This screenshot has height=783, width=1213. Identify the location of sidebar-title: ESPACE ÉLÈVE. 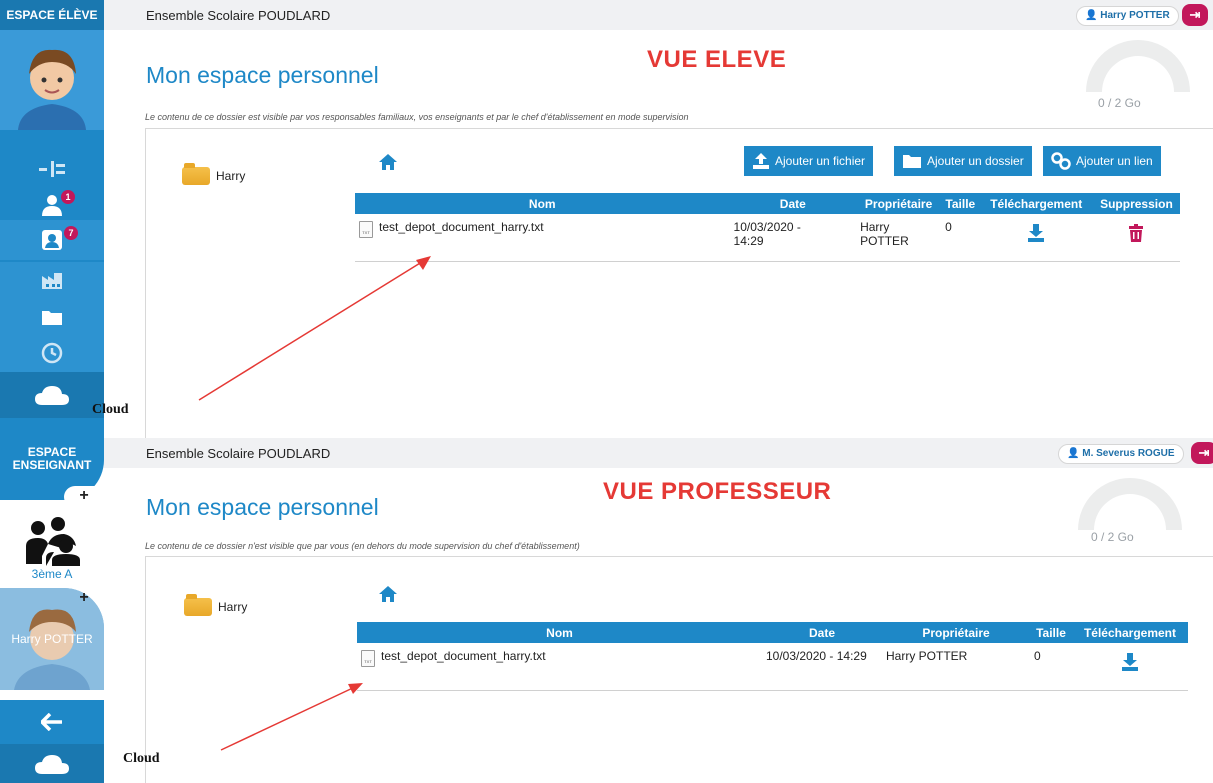
(52, 15).